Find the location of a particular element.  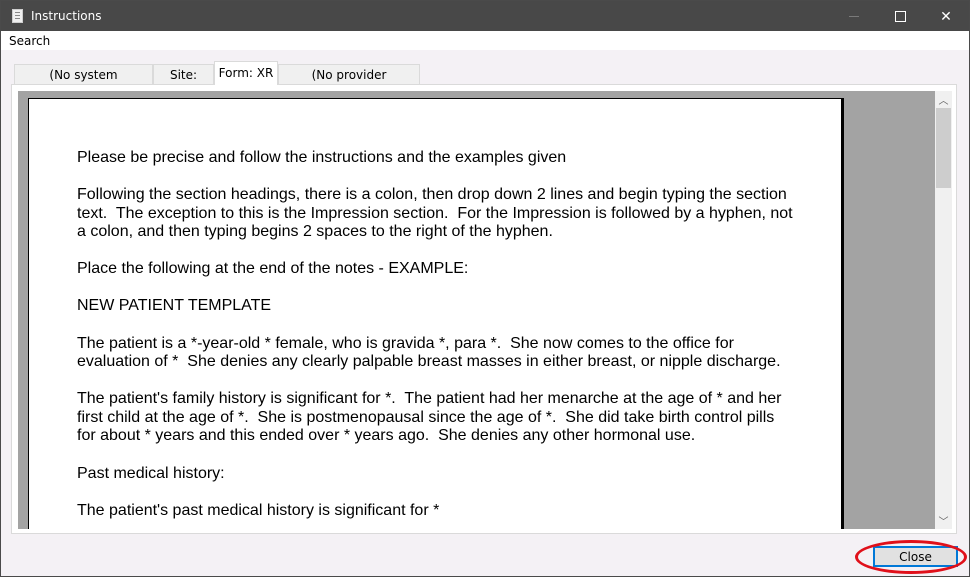

menu-bar: Search is located at coordinates (485, 40).